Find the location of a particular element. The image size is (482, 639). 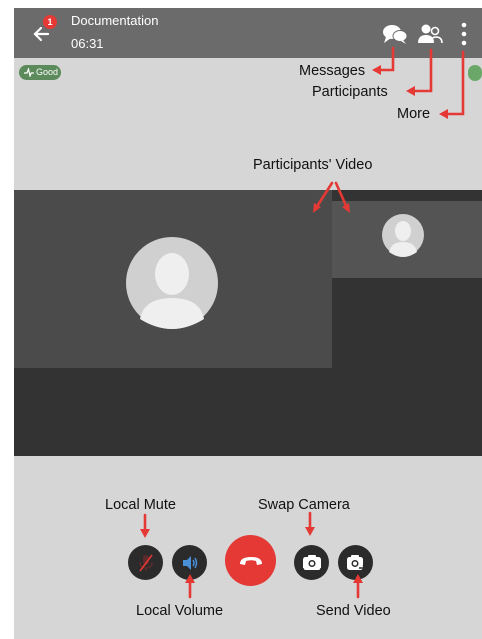

annotation-send-video: Send Video is located at coordinates (353, 611).